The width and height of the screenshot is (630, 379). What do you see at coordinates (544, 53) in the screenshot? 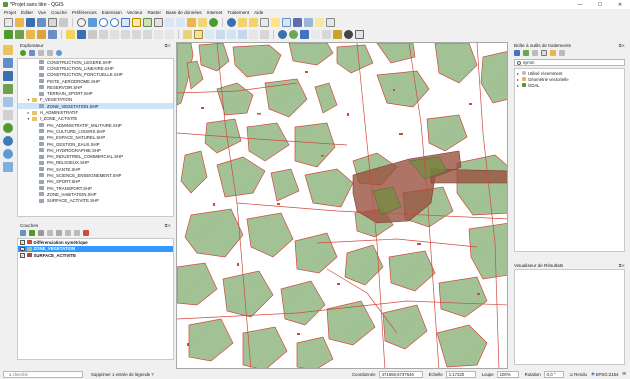
I see `results-icon` at bounding box center [544, 53].